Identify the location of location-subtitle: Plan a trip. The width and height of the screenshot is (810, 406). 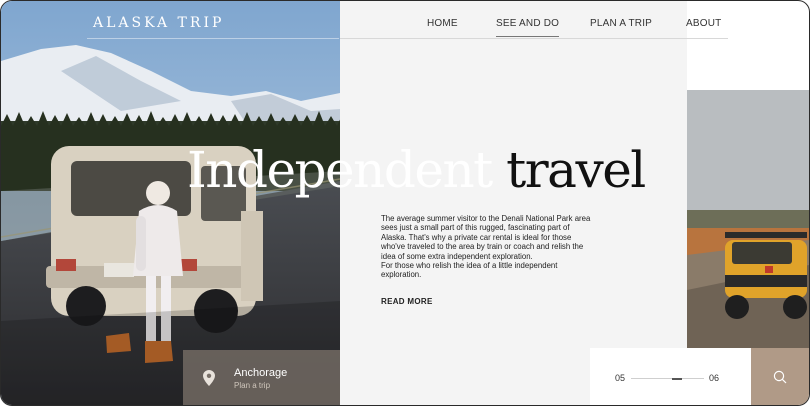
(252, 385).